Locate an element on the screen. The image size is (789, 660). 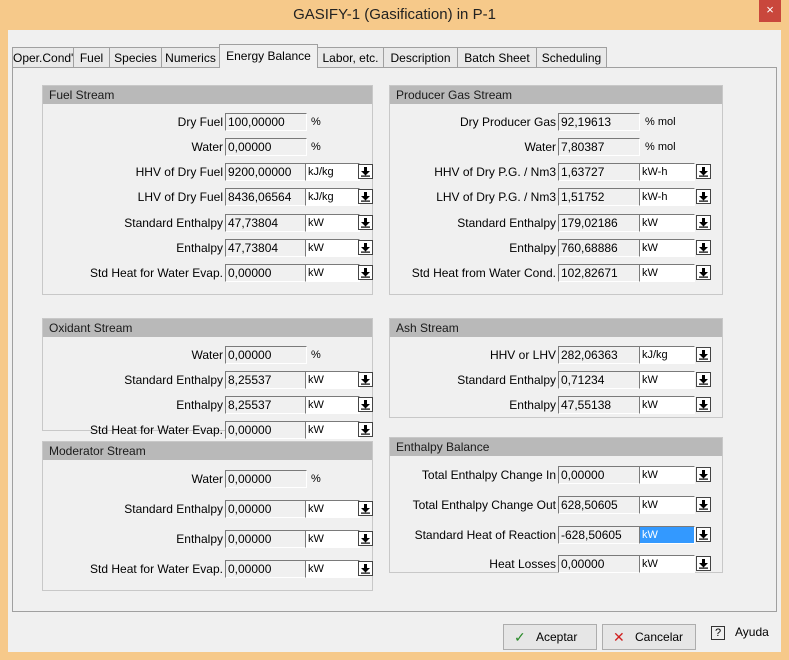
producer-gas-stream-enthalpy-unit-select: kW is located at coordinates (667, 248).